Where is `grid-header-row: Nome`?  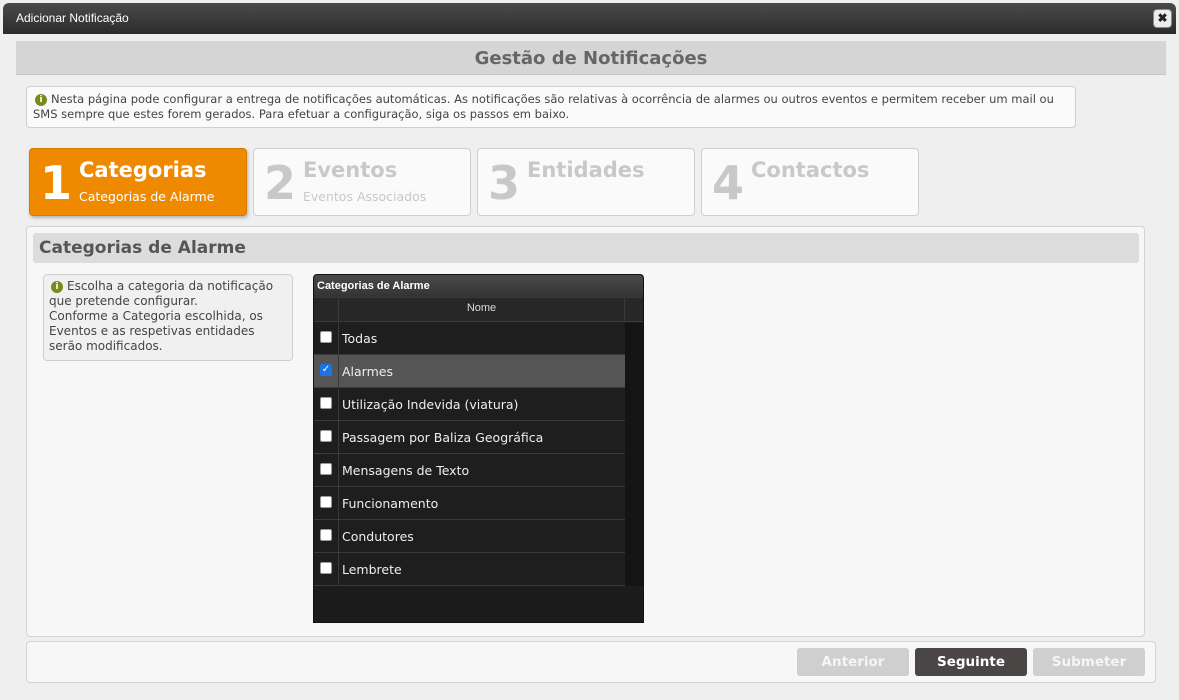 grid-header-row: Nome is located at coordinates (478, 309).